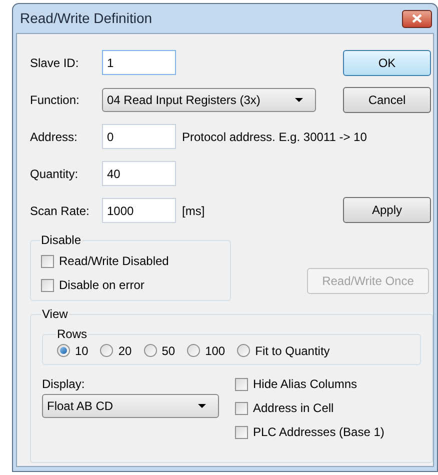 This screenshot has height=475, width=438. I want to click on group-label: Rows, so click(72, 334).